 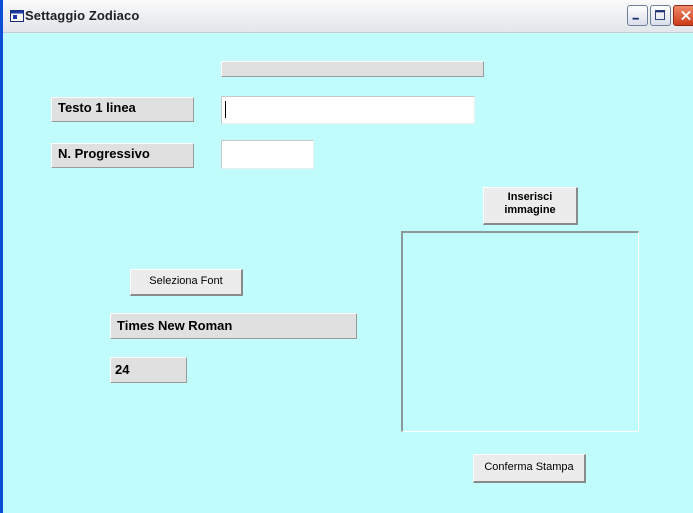 What do you see at coordinates (530, 197) in the screenshot?
I see `insert-image-label-1: Inserisci` at bounding box center [530, 197].